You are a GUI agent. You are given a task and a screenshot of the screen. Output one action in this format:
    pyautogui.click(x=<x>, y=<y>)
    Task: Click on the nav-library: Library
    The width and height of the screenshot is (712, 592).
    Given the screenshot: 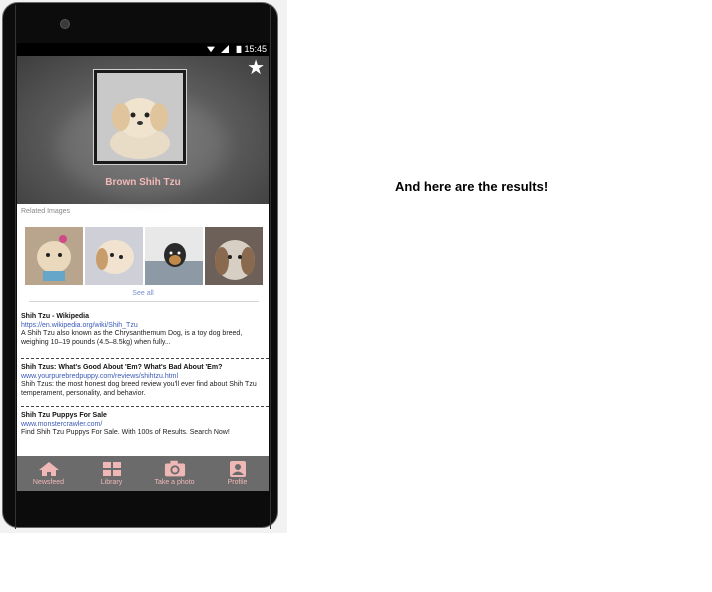 What is the action you would take?
    pyautogui.click(x=112, y=473)
    